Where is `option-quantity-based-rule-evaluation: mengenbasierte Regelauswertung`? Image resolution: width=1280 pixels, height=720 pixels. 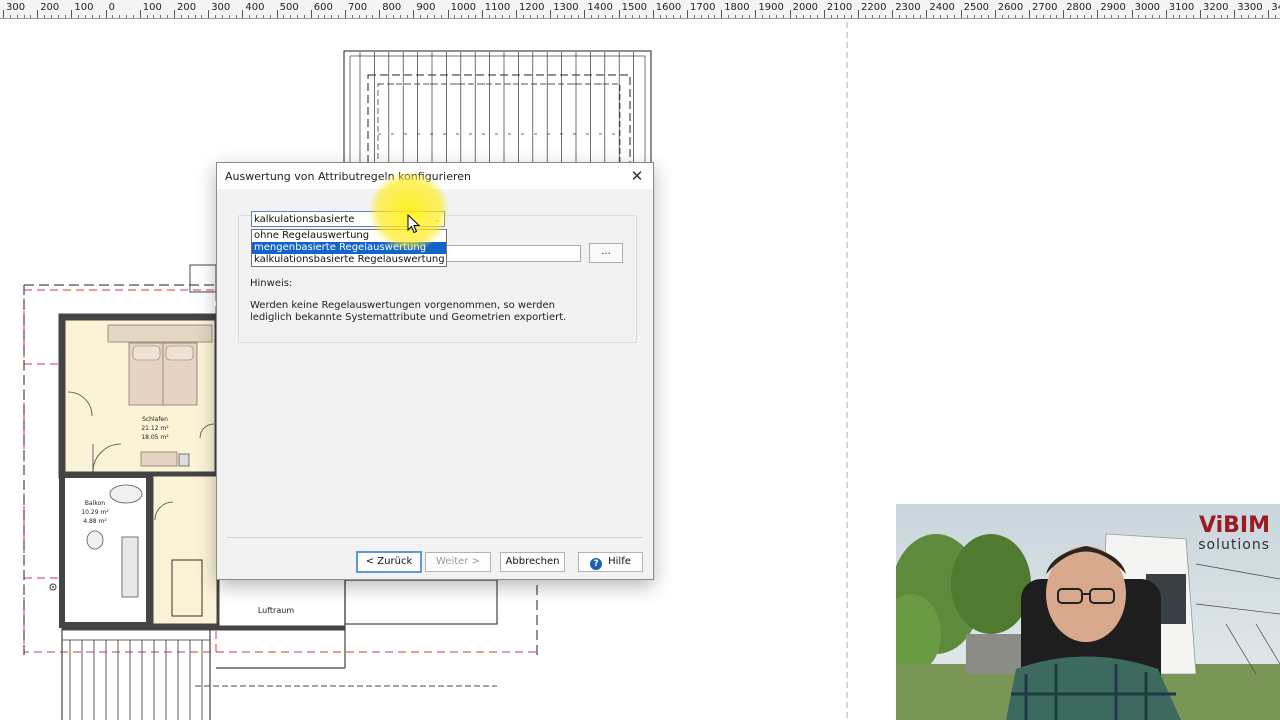 option-quantity-based-rule-evaluation: mengenbasierte Regelauswertung is located at coordinates (349, 248).